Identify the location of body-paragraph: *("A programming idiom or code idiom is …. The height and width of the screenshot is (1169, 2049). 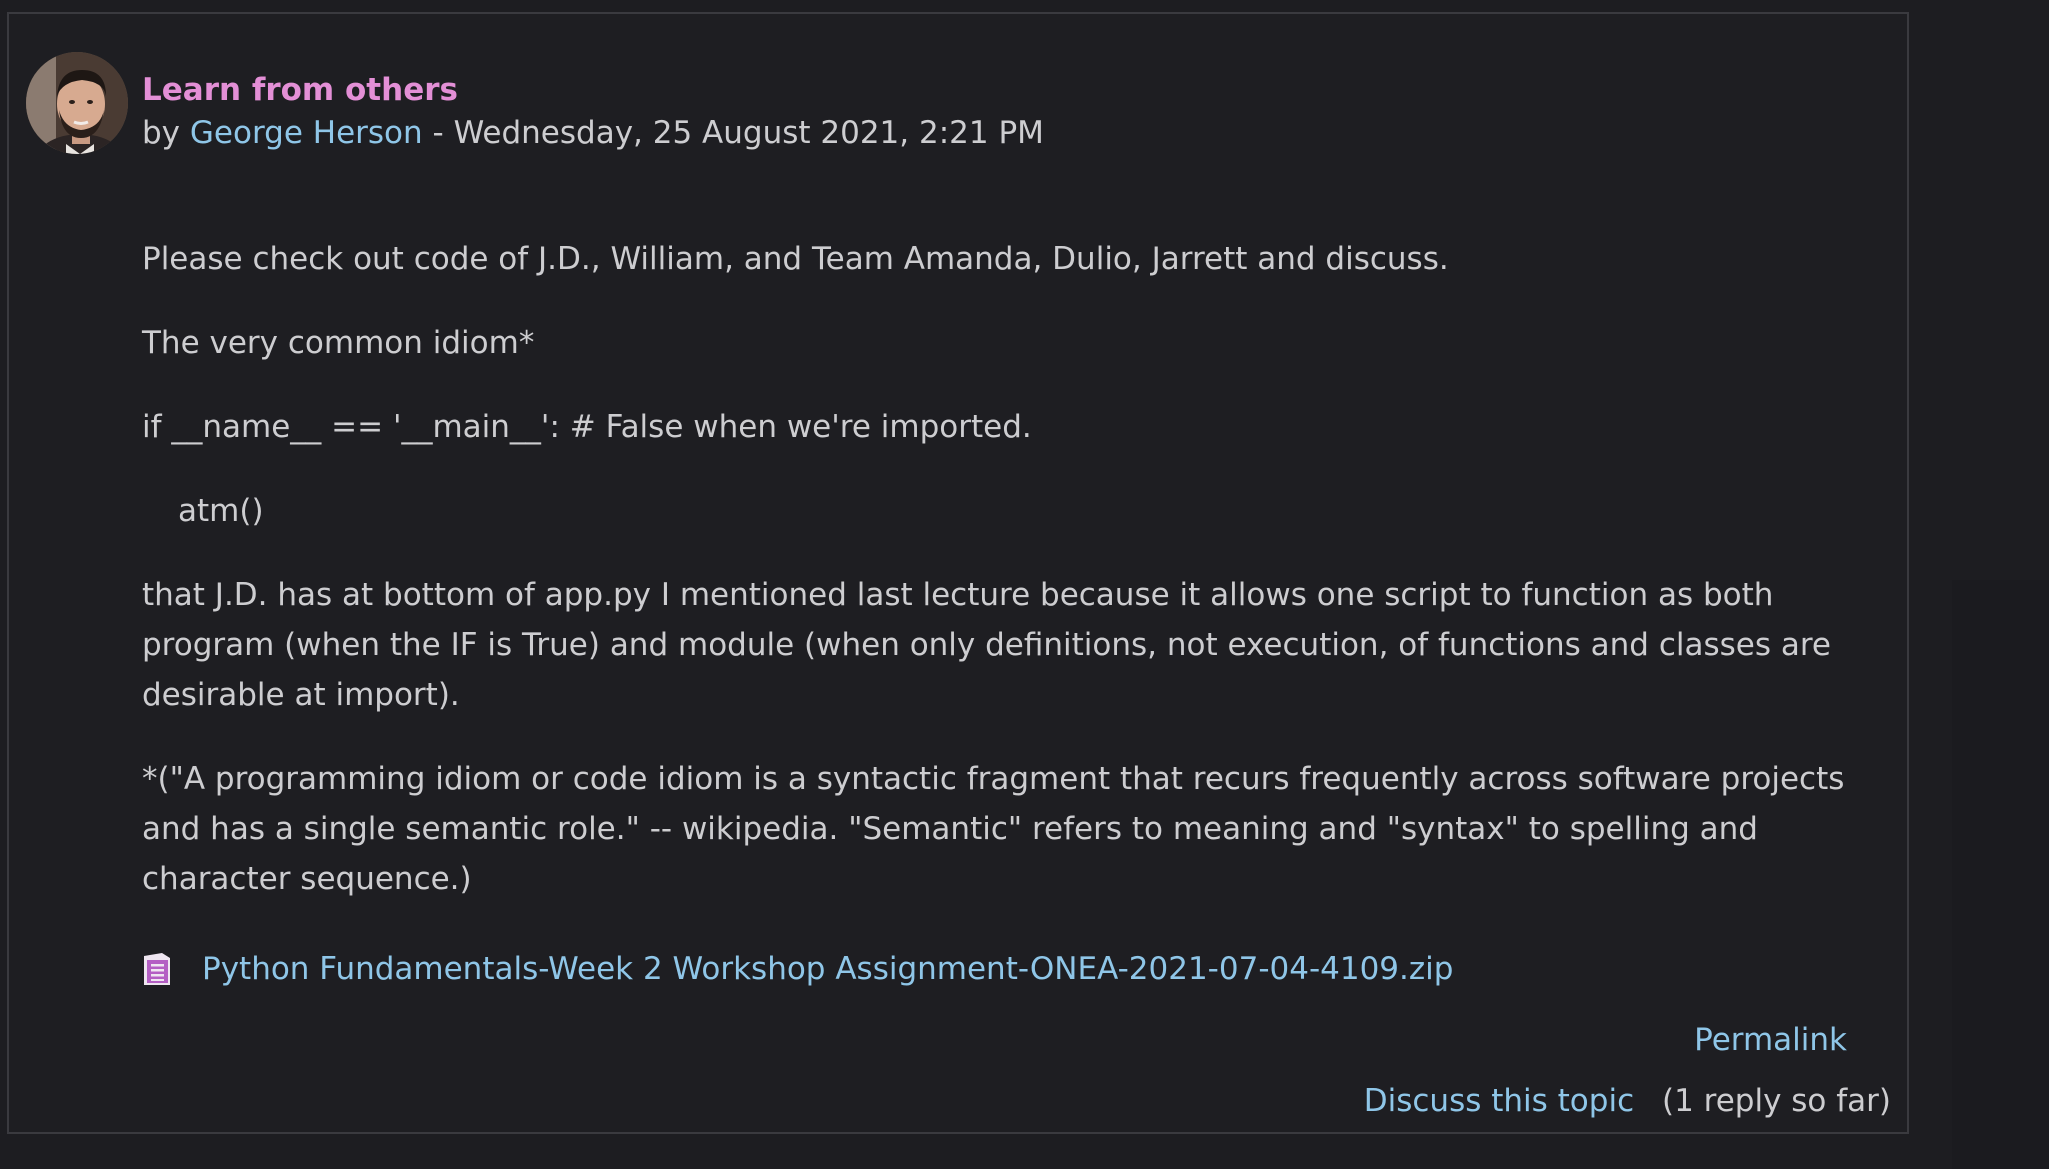
(993, 829).